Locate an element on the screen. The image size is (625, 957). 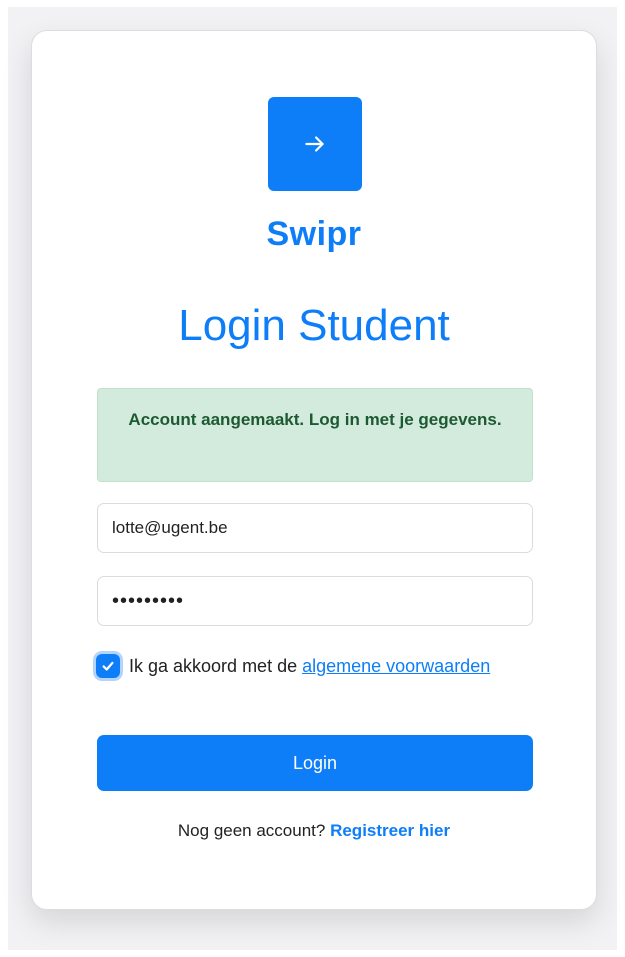
email-input is located at coordinates (315, 528).